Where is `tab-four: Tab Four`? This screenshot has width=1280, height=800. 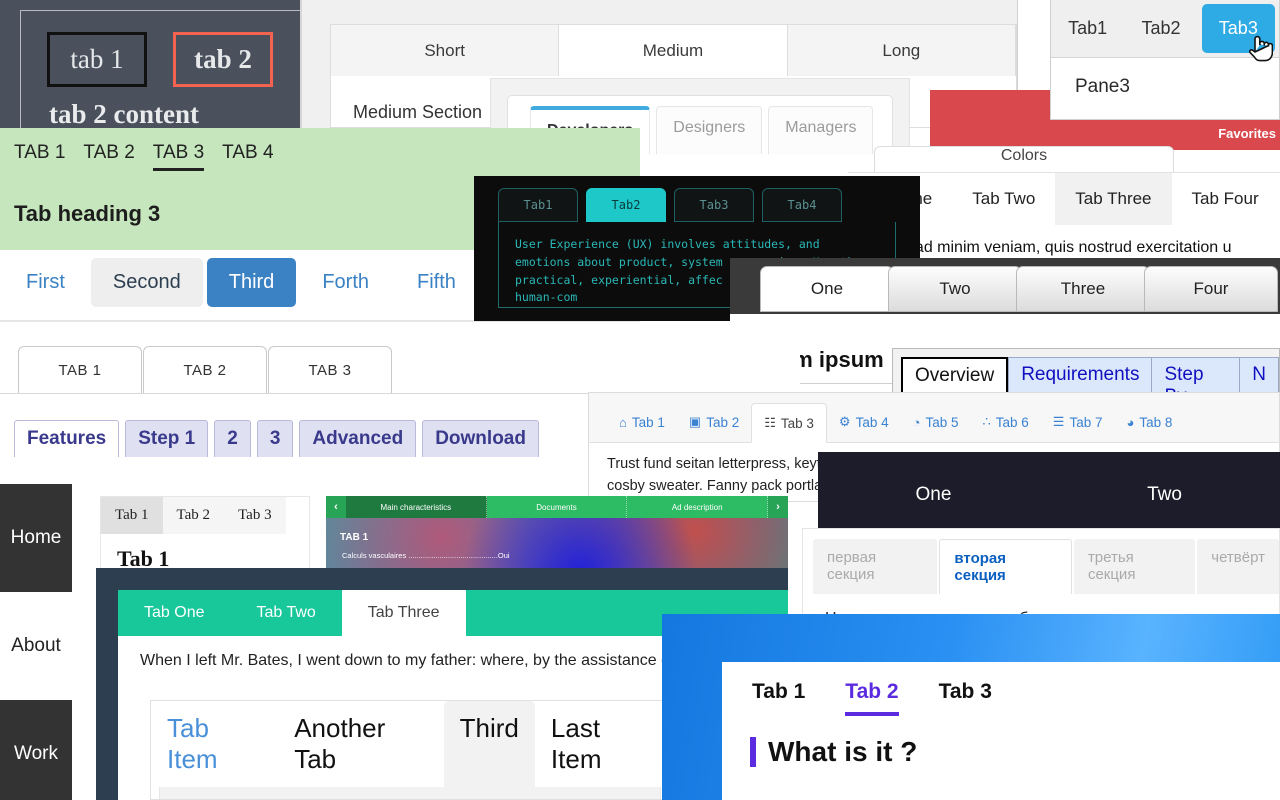
tab-four: Tab Four is located at coordinates (1225, 199).